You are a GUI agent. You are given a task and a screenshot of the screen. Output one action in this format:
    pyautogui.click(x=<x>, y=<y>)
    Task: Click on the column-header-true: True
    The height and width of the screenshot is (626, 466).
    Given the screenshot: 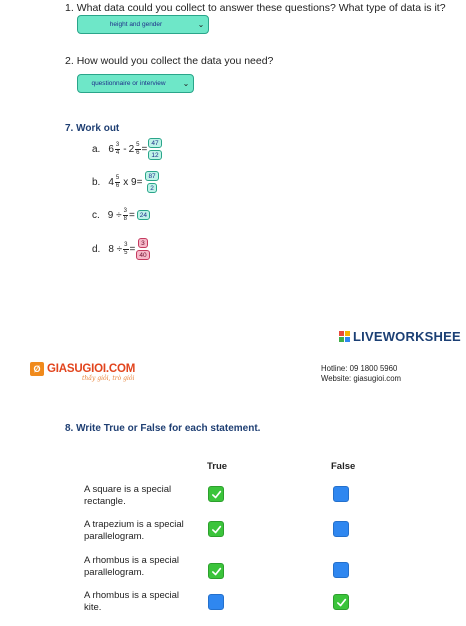 What is the action you would take?
    pyautogui.click(x=217, y=466)
    